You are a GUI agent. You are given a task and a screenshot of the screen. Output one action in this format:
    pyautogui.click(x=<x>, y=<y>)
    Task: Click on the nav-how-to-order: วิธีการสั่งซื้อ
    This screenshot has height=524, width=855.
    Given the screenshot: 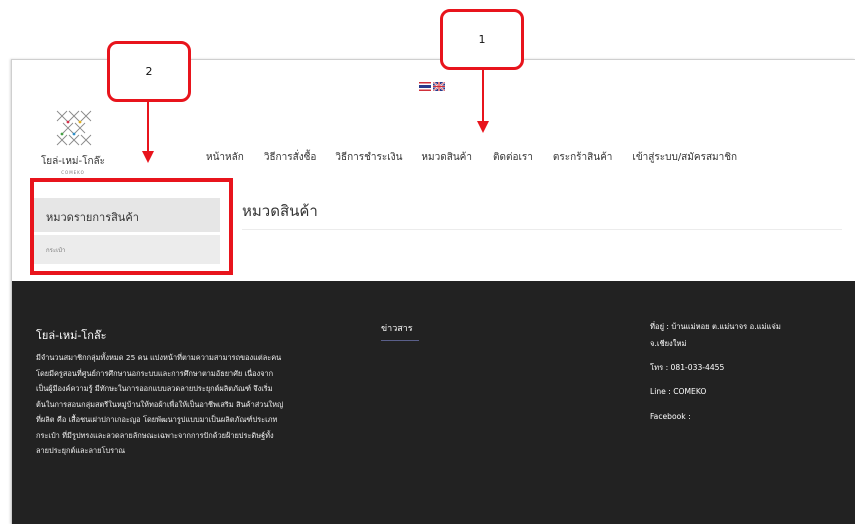 What is the action you would take?
    pyautogui.click(x=290, y=157)
    